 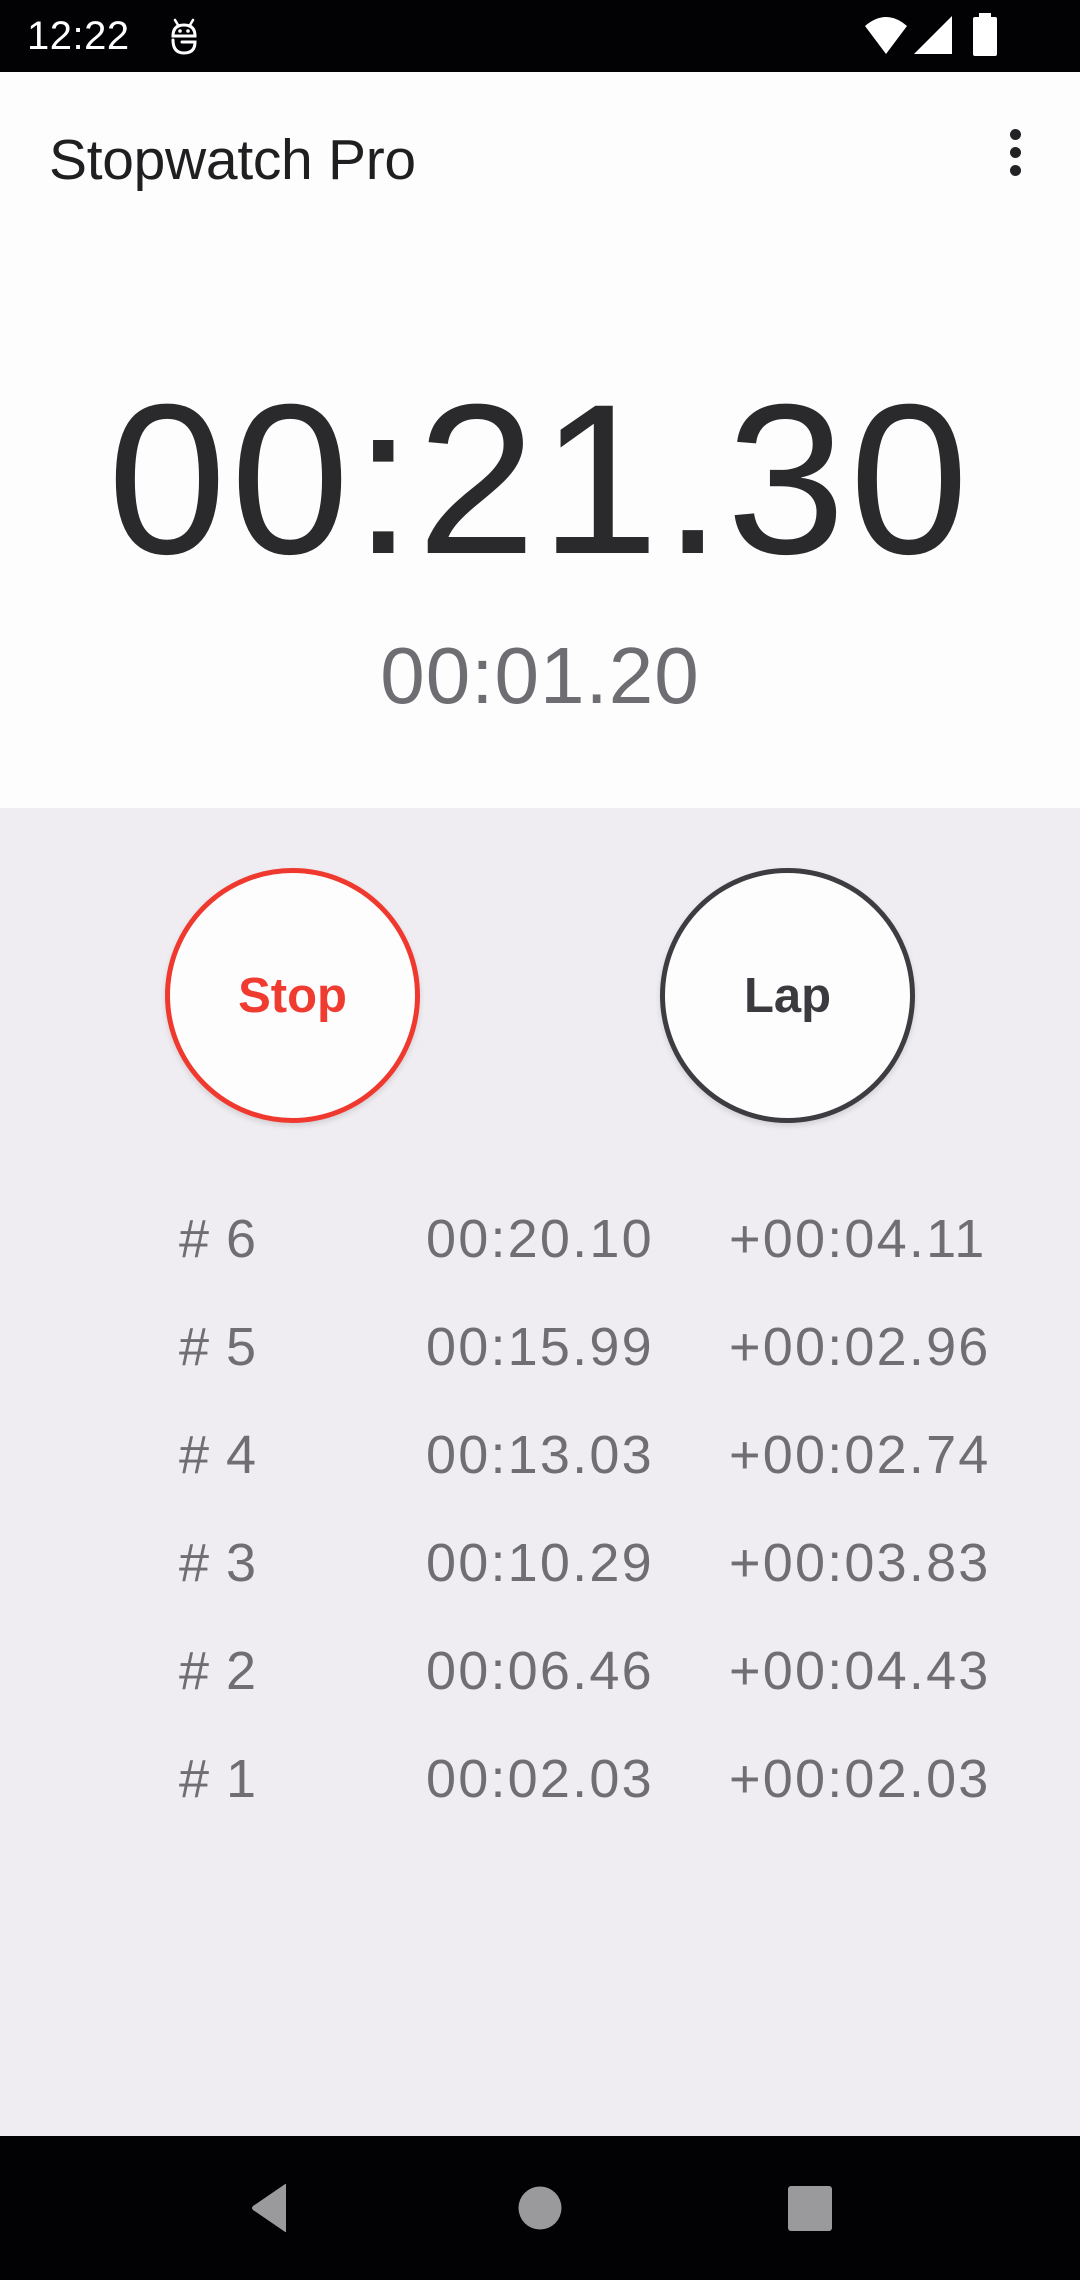 What do you see at coordinates (858, 1239) in the screenshot?
I see `lap-split-time: +00:04.11` at bounding box center [858, 1239].